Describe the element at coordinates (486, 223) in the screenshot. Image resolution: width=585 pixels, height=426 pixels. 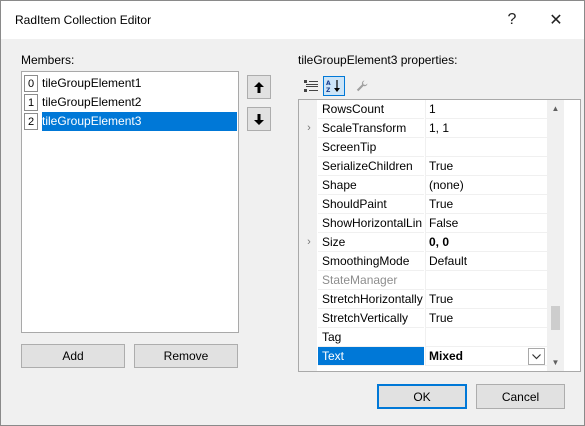
I see `property-value: False` at that location.